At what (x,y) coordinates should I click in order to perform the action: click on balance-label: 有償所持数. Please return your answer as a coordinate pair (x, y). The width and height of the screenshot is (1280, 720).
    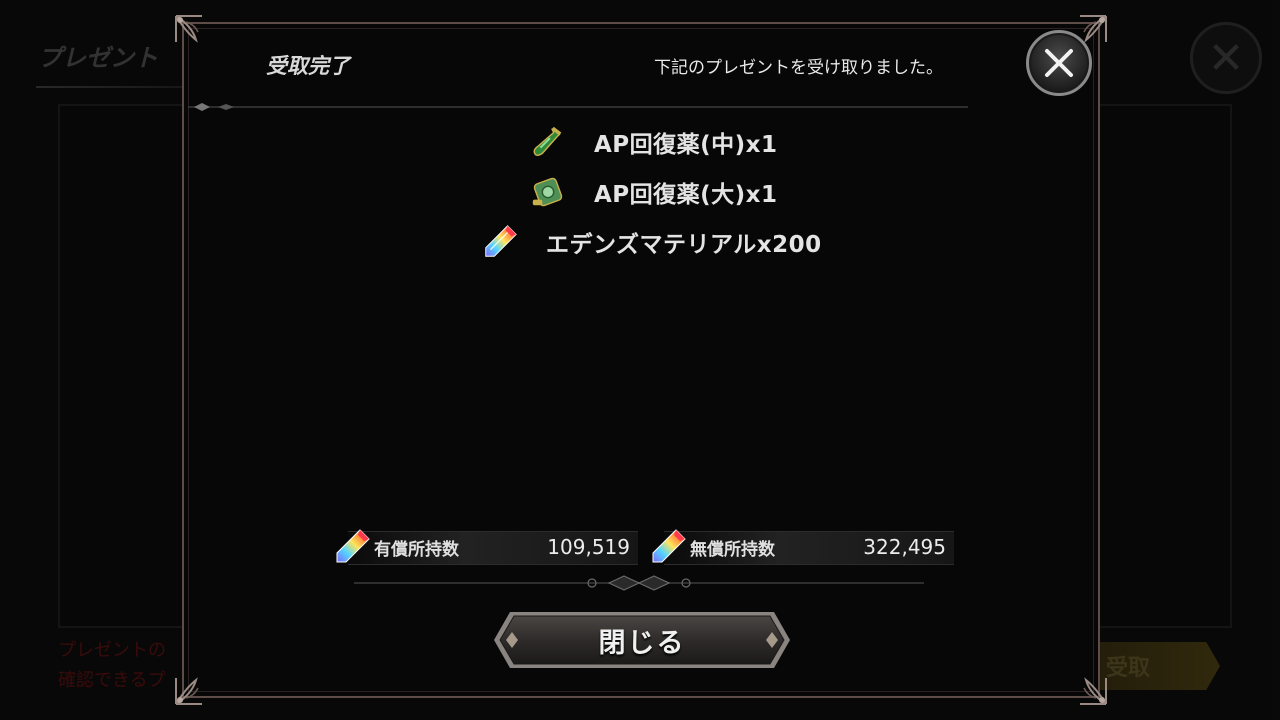
    Looking at the image, I should click on (416, 549).